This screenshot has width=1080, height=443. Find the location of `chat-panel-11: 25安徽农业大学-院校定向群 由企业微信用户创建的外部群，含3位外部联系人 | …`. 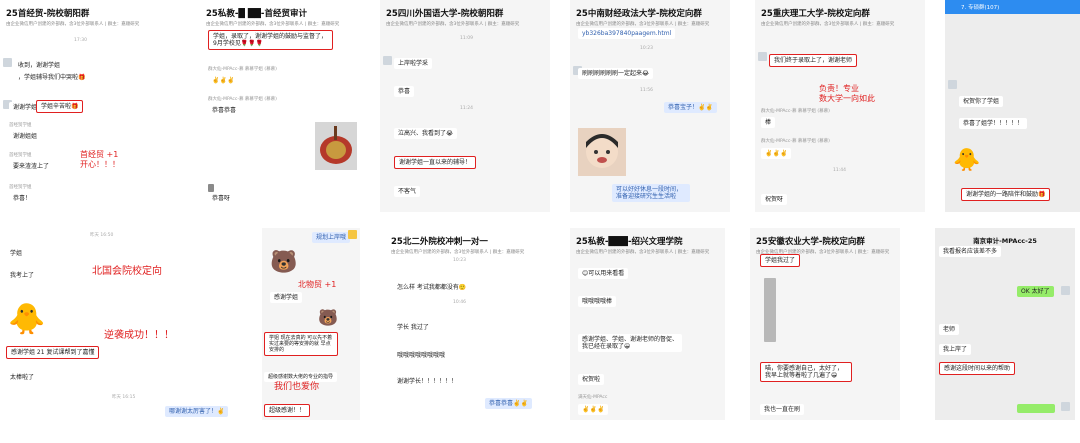

chat-panel-11: 25安徽农业大学-院校定向群 由企业微信用户创建的外部群，含3位外部联系人 | … is located at coordinates (825, 324).